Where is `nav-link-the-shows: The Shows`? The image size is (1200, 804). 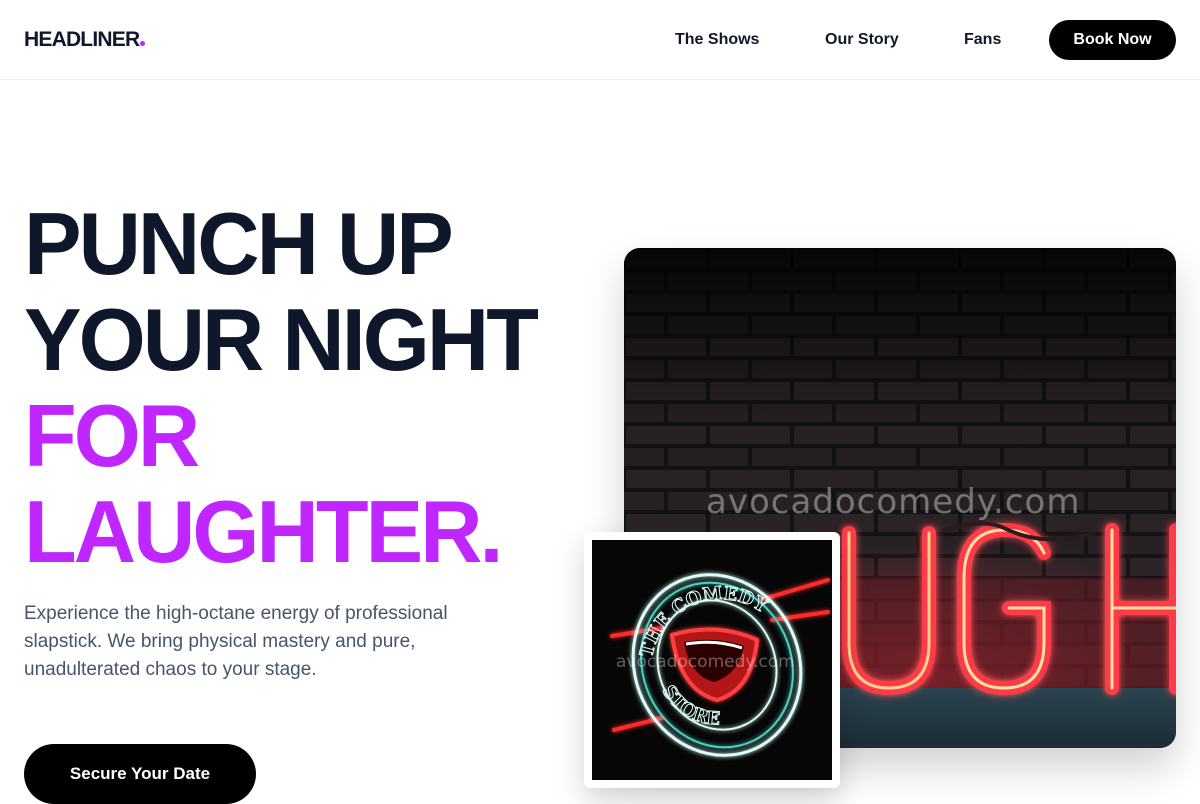 nav-link-the-shows: The Shows is located at coordinates (717, 40).